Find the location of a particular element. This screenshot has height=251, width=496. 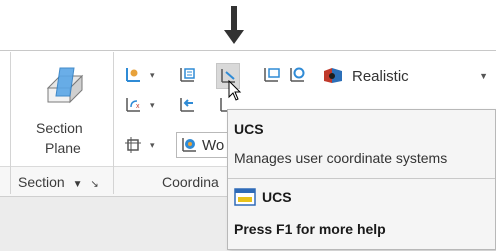

ucs-object-button is located at coordinates (133, 145).